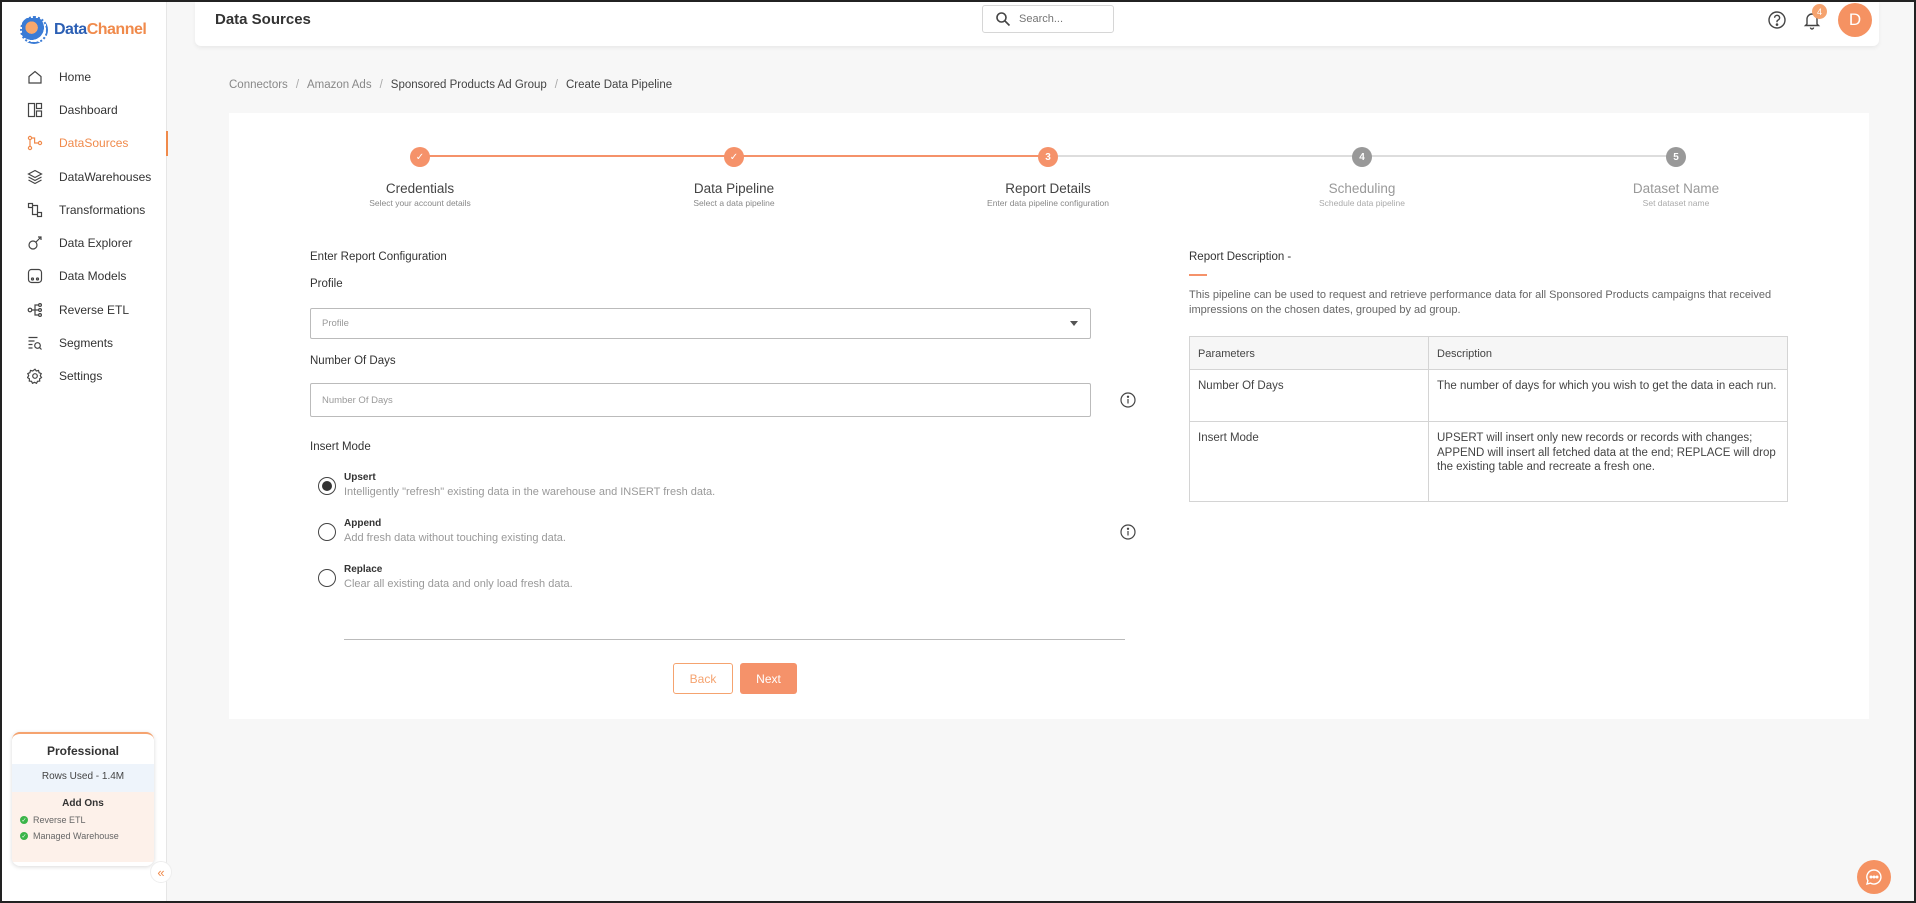 This screenshot has height=903, width=1916. Describe the element at coordinates (35, 343) in the screenshot. I see `segments-icon` at that location.